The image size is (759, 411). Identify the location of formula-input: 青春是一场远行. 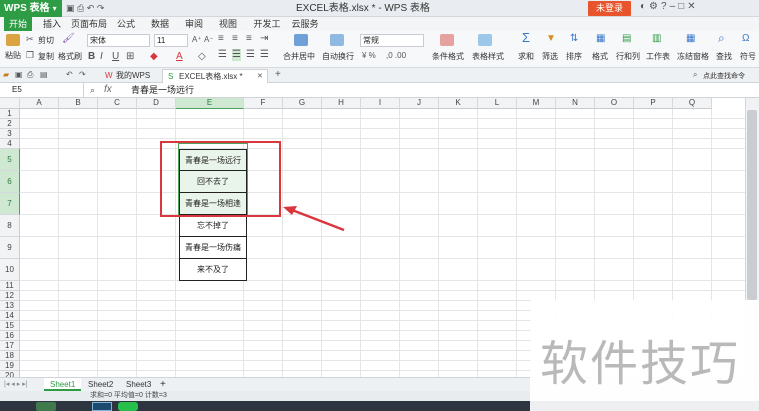
(162, 90).